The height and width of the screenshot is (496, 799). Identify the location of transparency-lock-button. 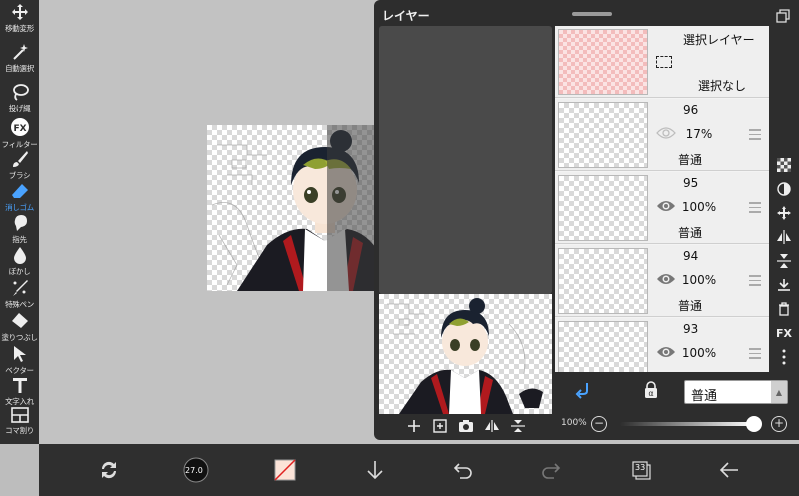
(784, 165).